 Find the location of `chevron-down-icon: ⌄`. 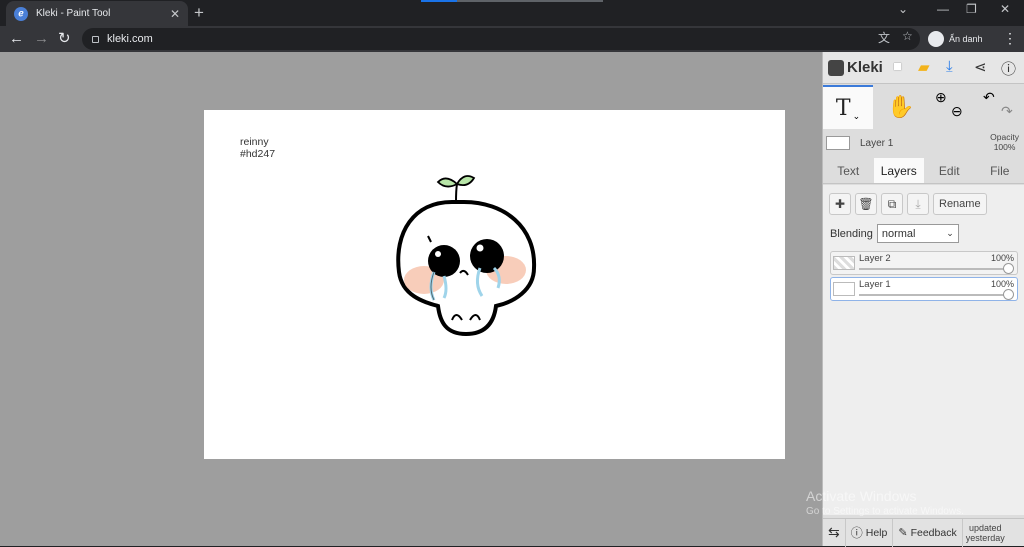

chevron-down-icon: ⌄ is located at coordinates (950, 233).